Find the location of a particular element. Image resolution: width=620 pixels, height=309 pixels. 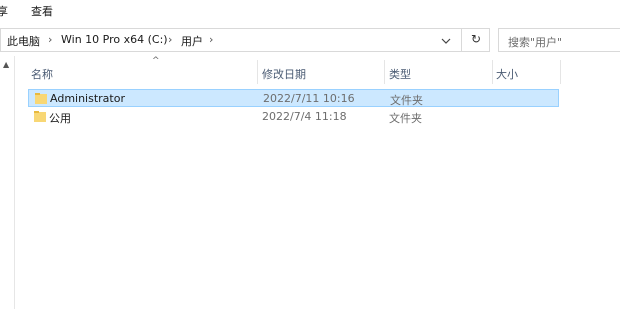

chevron-down-icon is located at coordinates (446, 41).